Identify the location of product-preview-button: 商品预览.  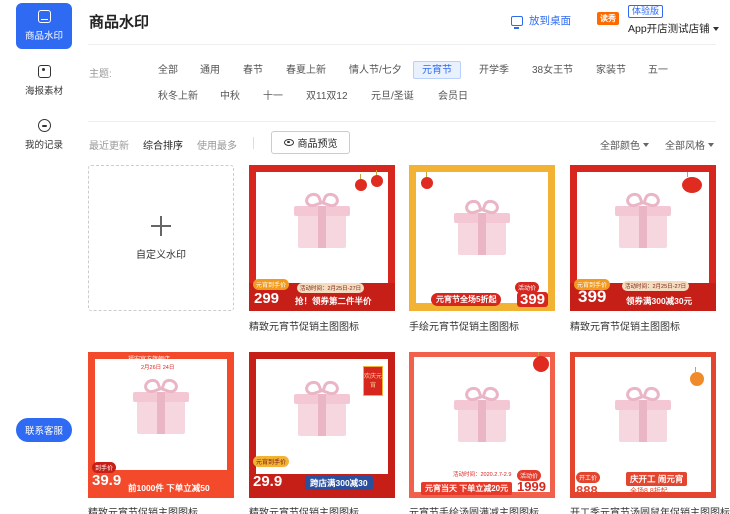
(310, 142).